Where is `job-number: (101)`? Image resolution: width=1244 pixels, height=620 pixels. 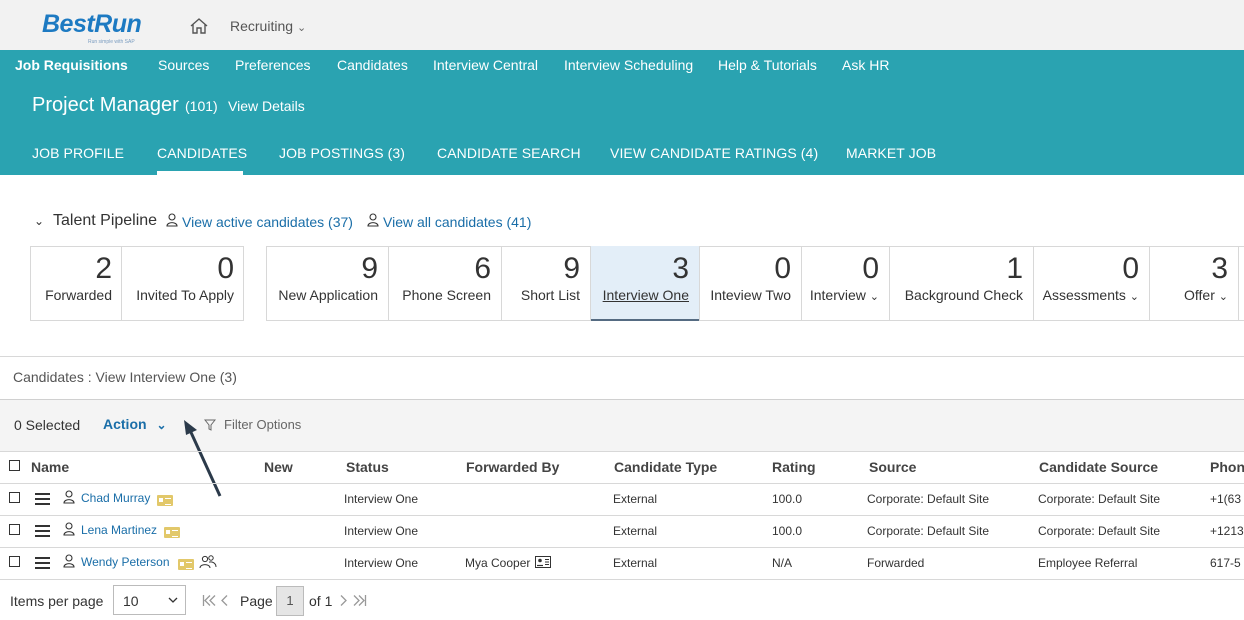
job-number: (101) is located at coordinates (201, 106).